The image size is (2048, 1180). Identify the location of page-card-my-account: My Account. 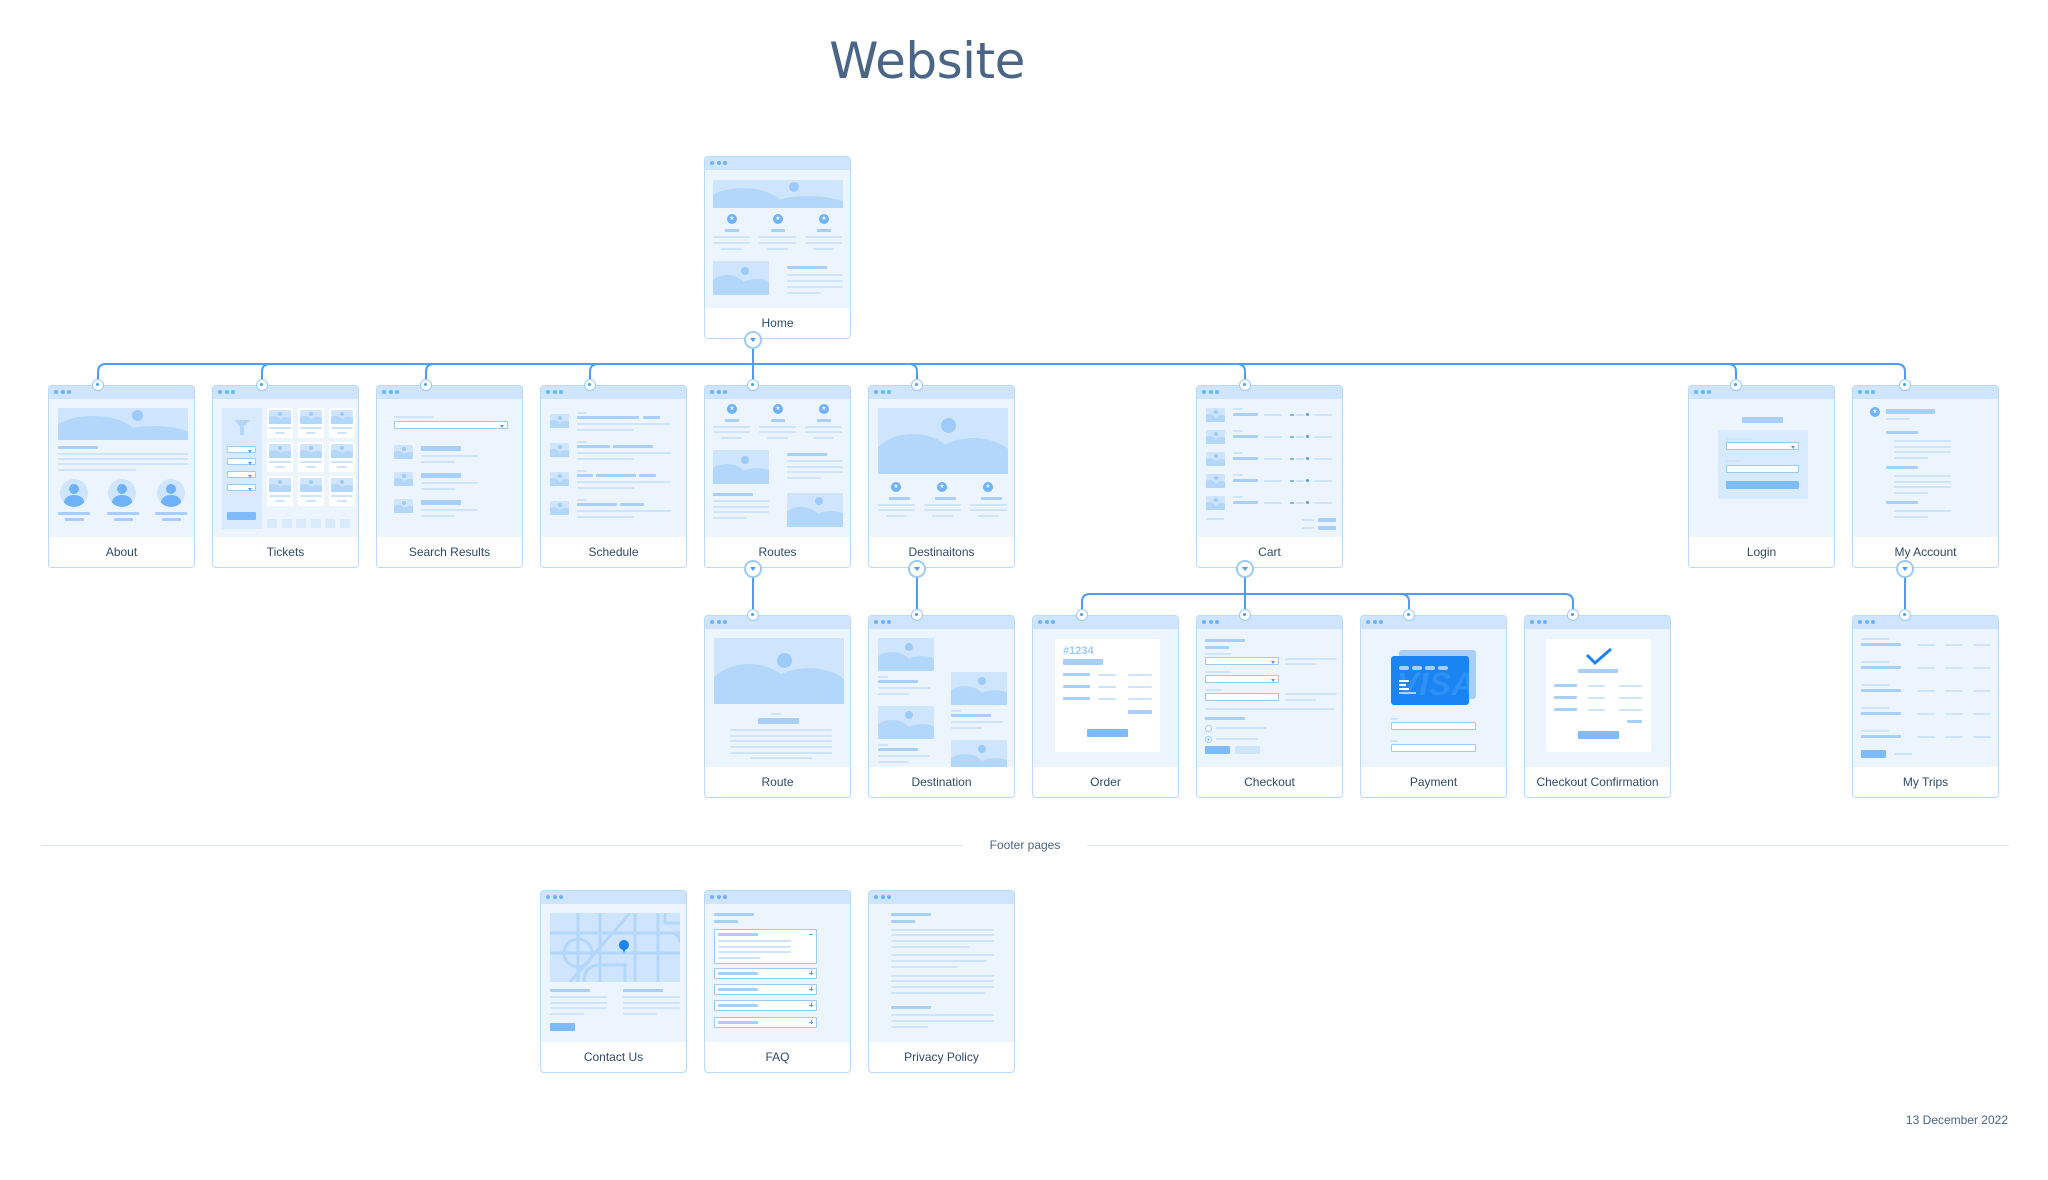
(1925, 476).